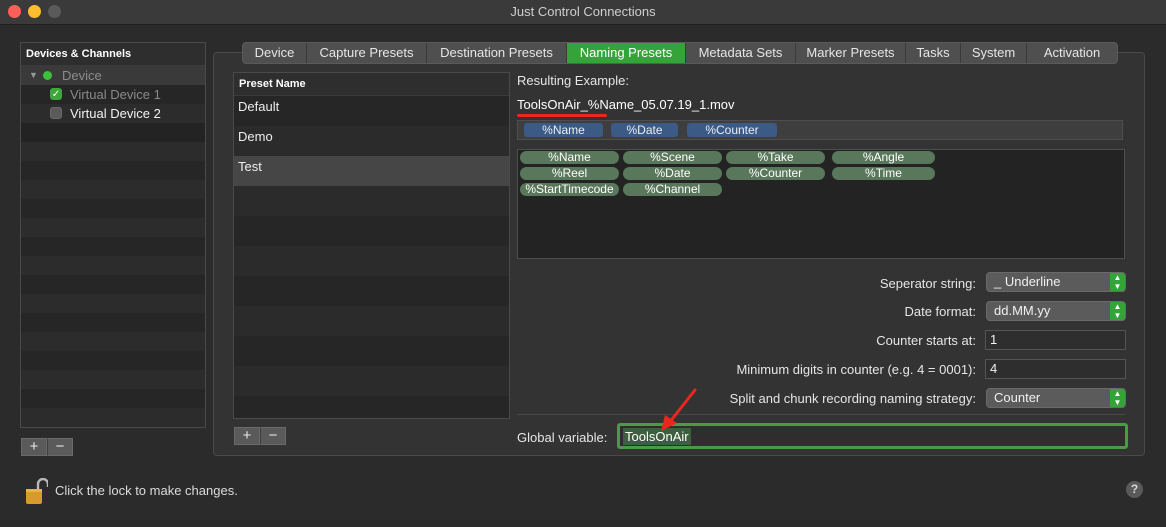 The height and width of the screenshot is (527, 1166). Describe the element at coordinates (367, 53) in the screenshot. I see `tab-capture-presets: Capture Presets` at that location.